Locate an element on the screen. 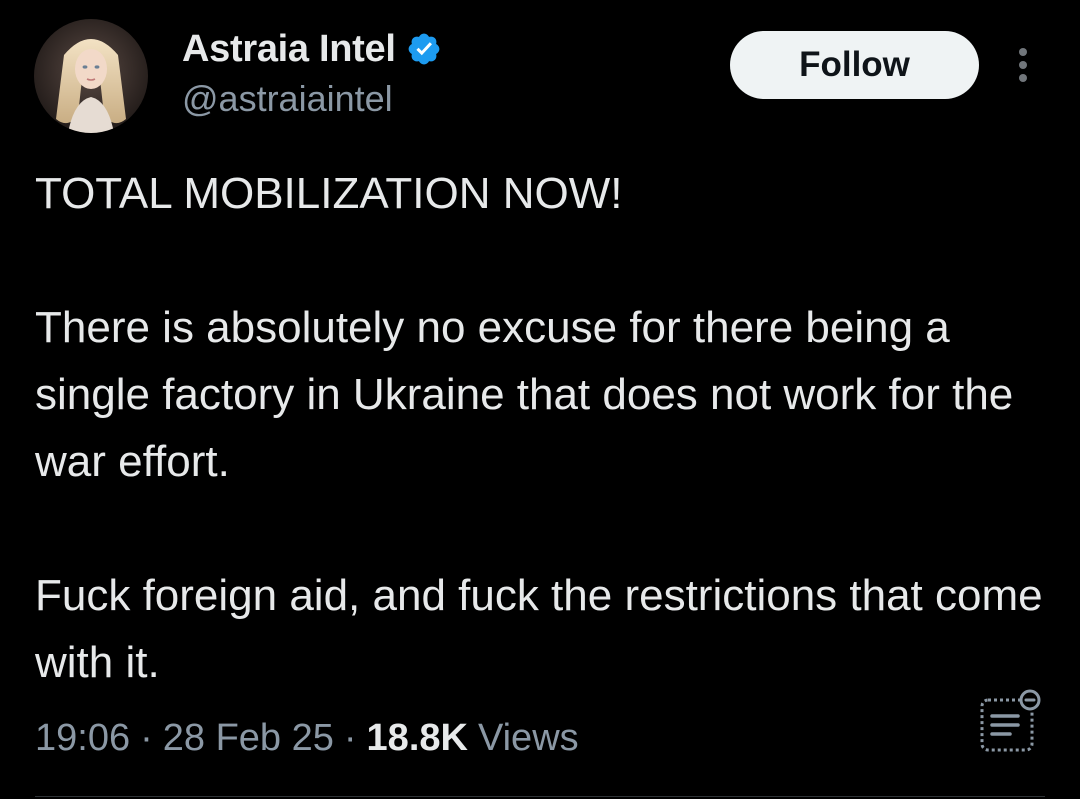 The height and width of the screenshot is (799, 1080). tweet-paragraph-1: TOTAL MOBILIZATION NOW! is located at coordinates (329, 193).